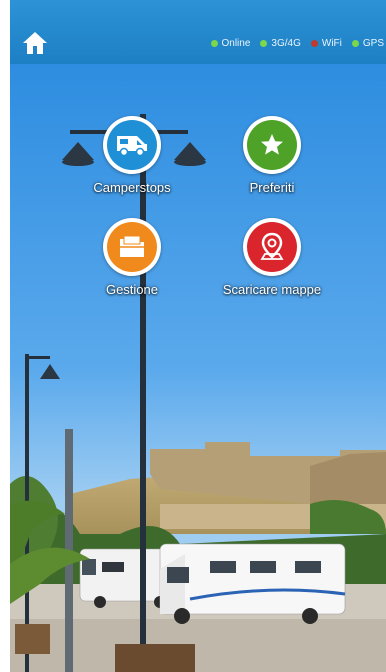 The width and height of the screenshot is (386, 672). I want to click on home-icon, so click(35, 43).